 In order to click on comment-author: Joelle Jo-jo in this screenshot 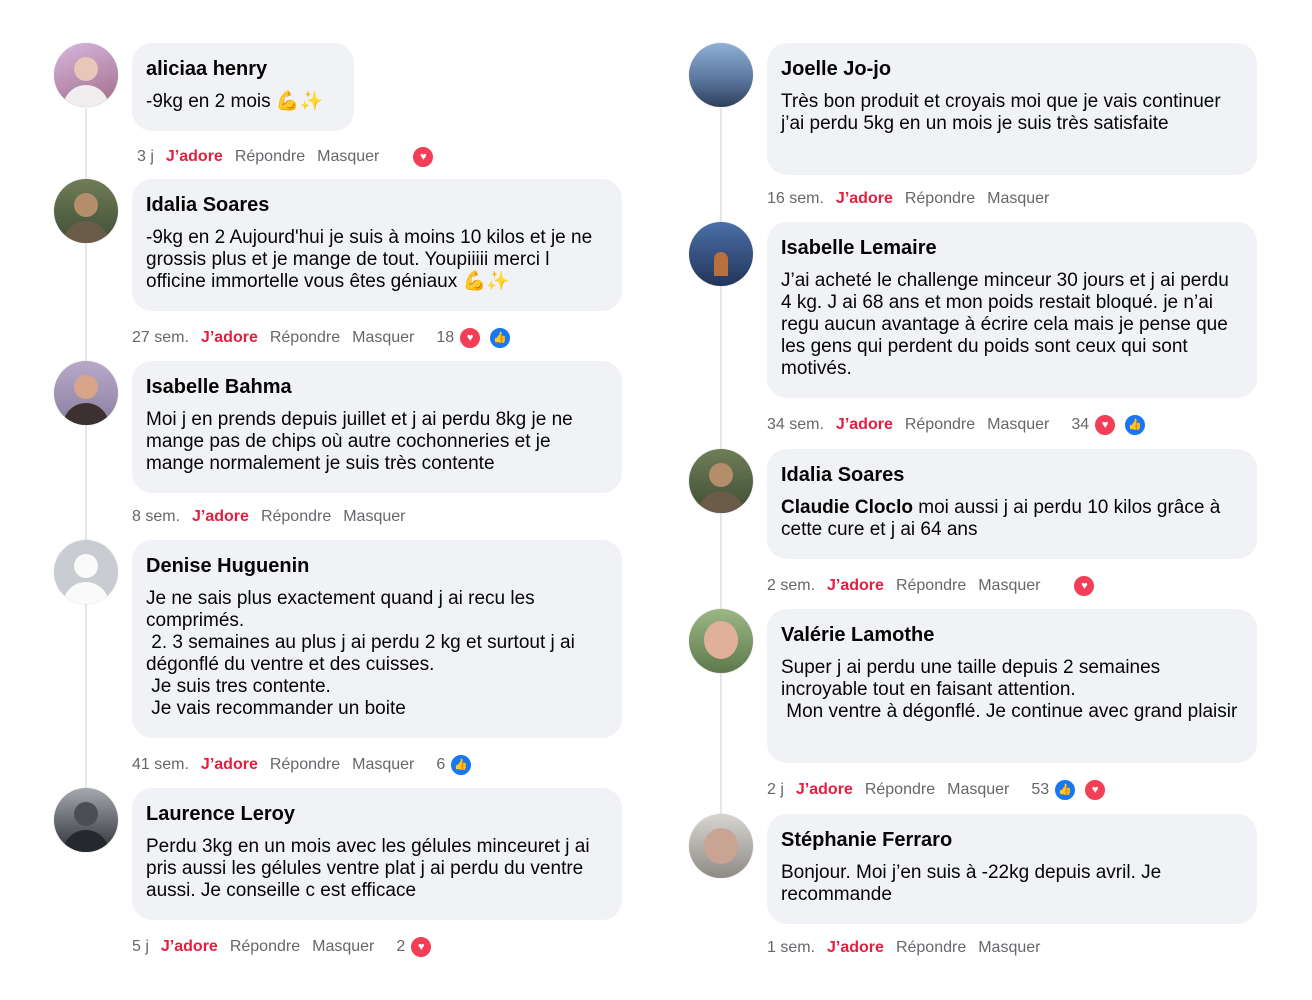, I will do `click(1012, 69)`.